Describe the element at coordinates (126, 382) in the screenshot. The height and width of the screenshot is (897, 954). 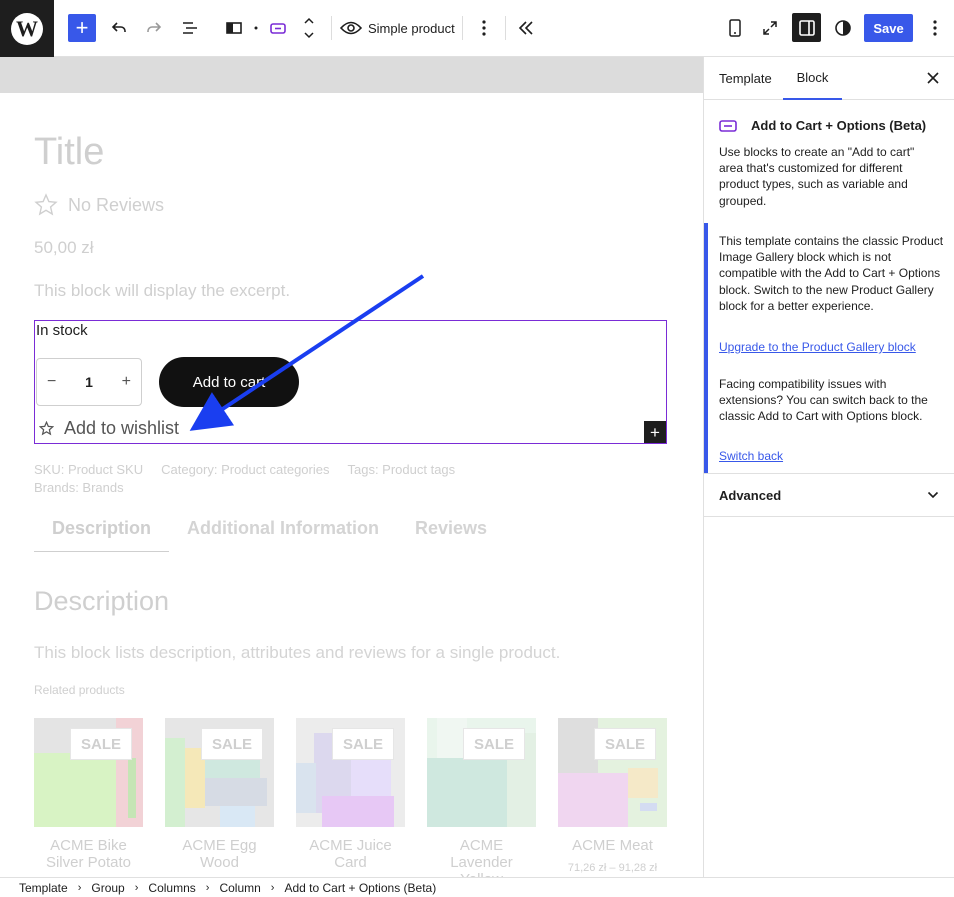
I see `quantity-increase-button: +` at that location.